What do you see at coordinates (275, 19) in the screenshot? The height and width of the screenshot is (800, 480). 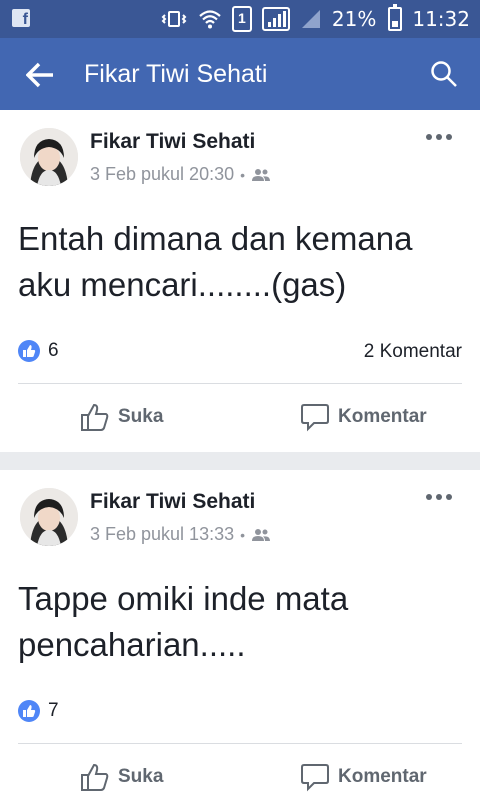 I see `signal-strength-icon` at bounding box center [275, 19].